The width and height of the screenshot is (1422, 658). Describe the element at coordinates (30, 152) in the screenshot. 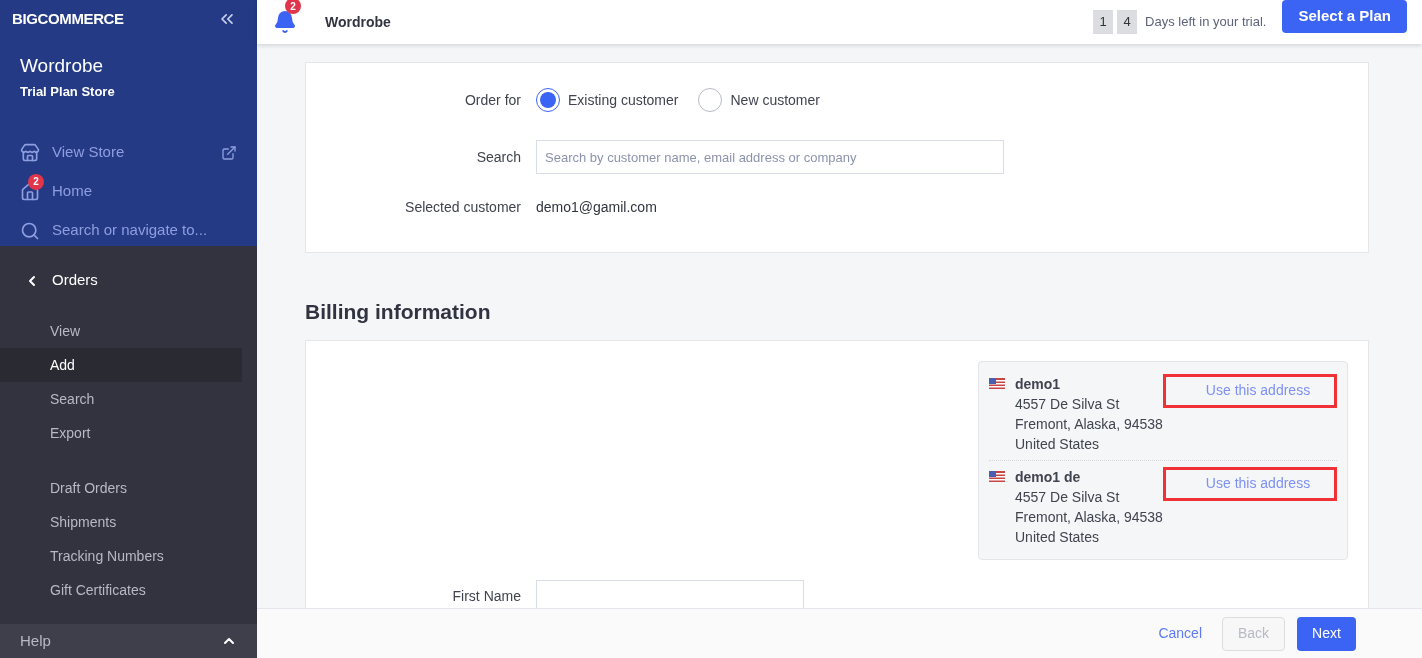

I see `store-icon` at that location.